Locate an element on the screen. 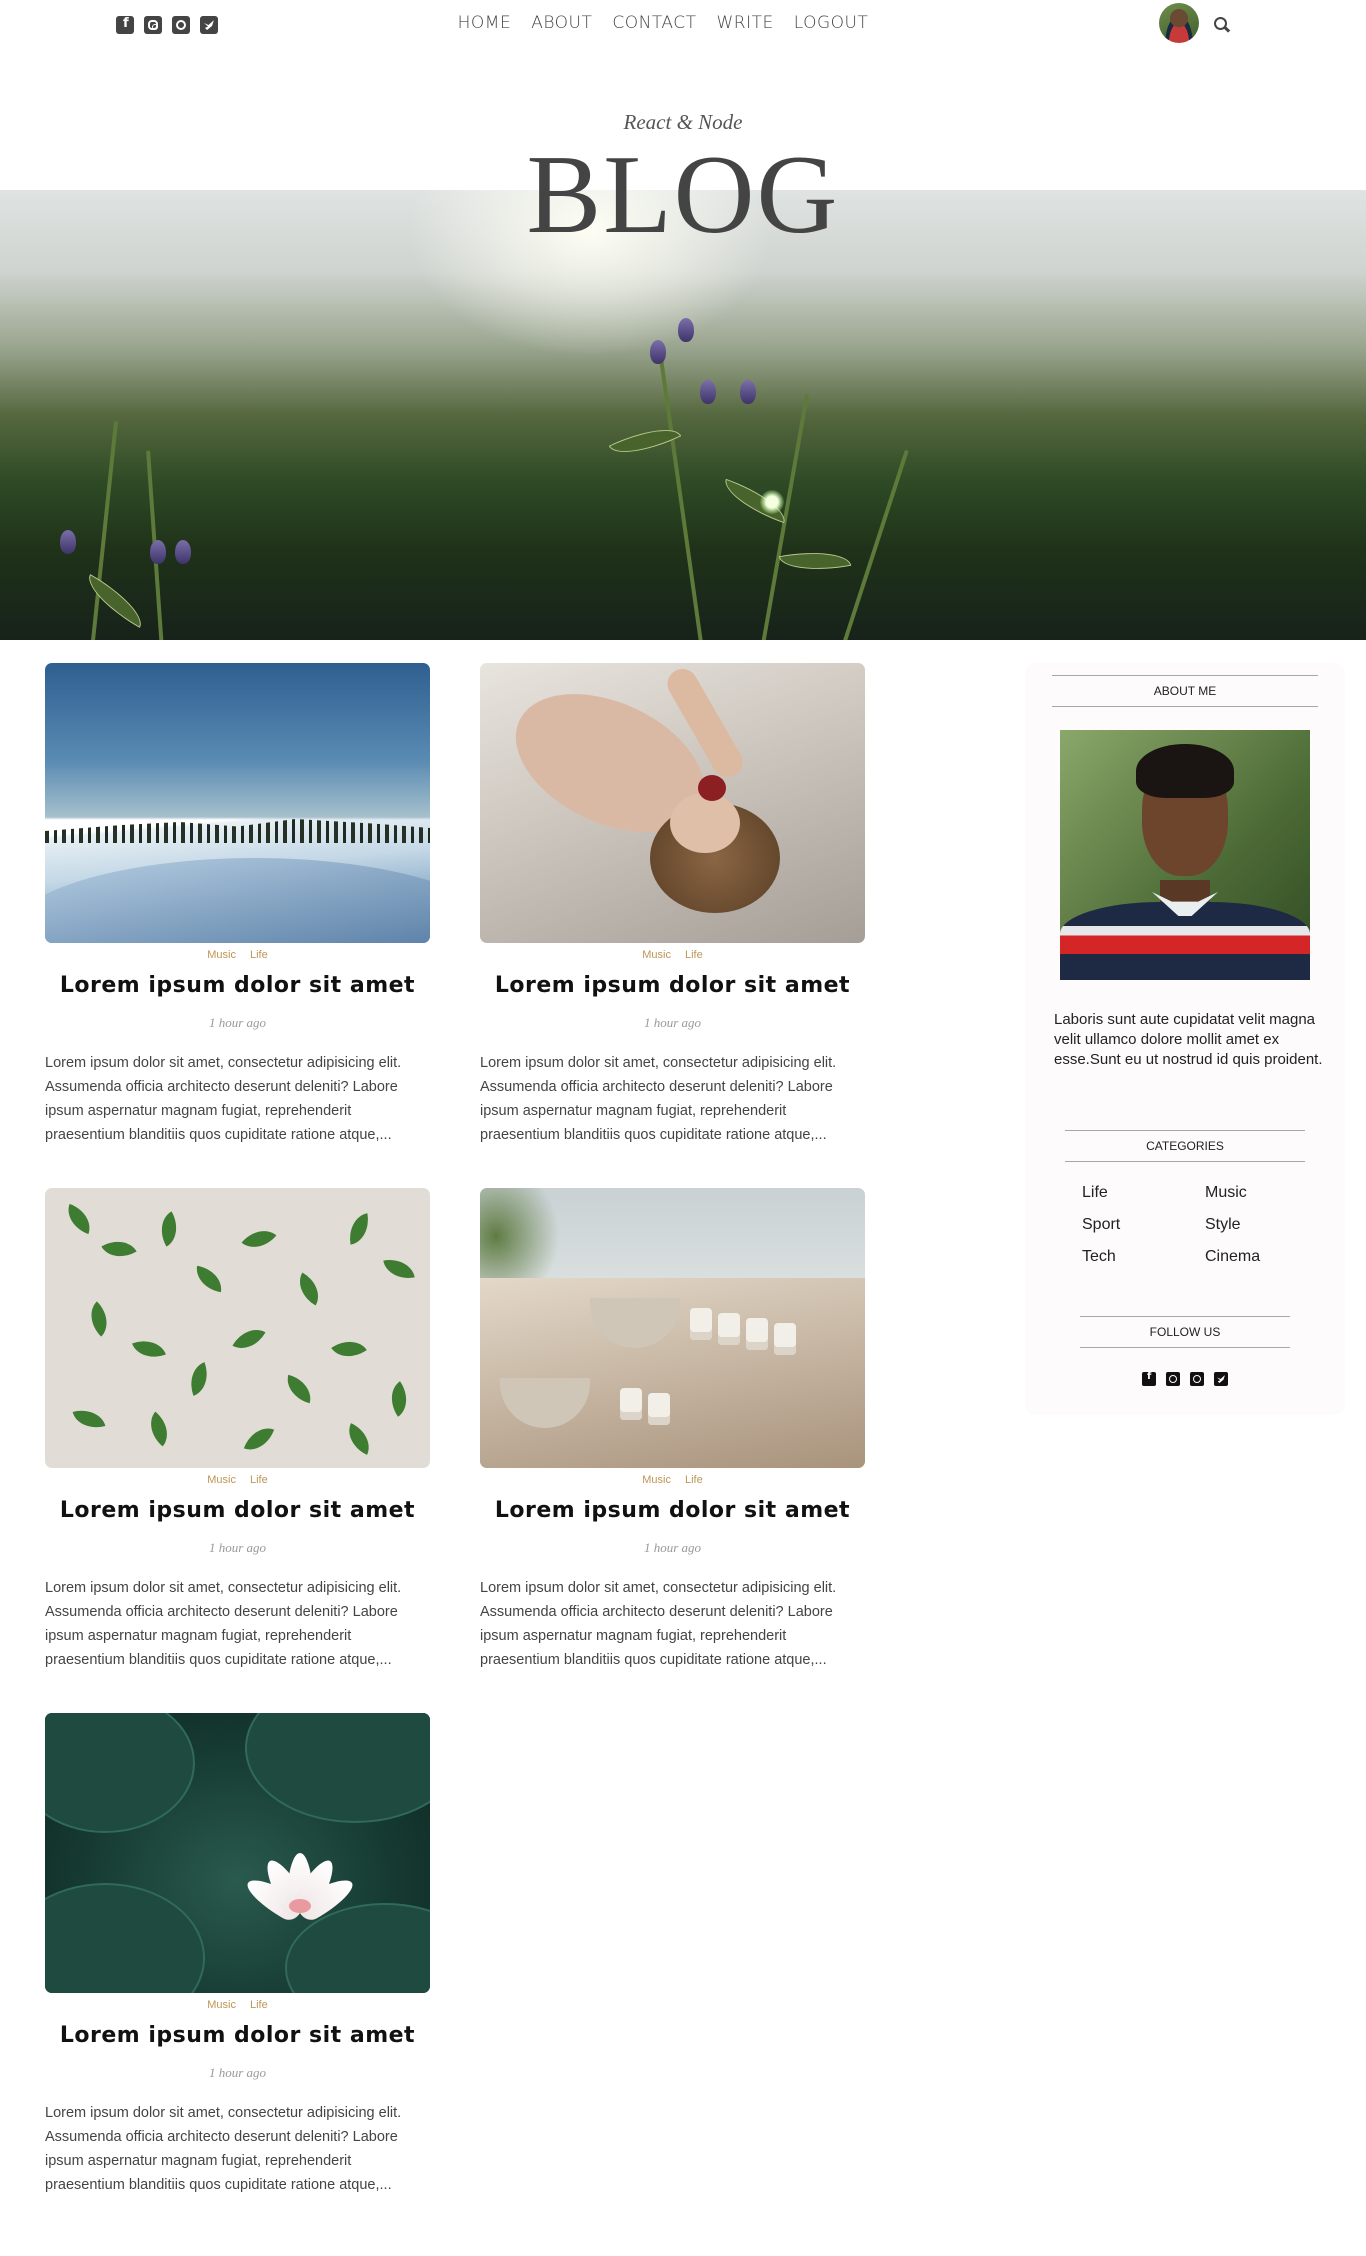  menu-item-write: WRITE is located at coordinates (744, 23).